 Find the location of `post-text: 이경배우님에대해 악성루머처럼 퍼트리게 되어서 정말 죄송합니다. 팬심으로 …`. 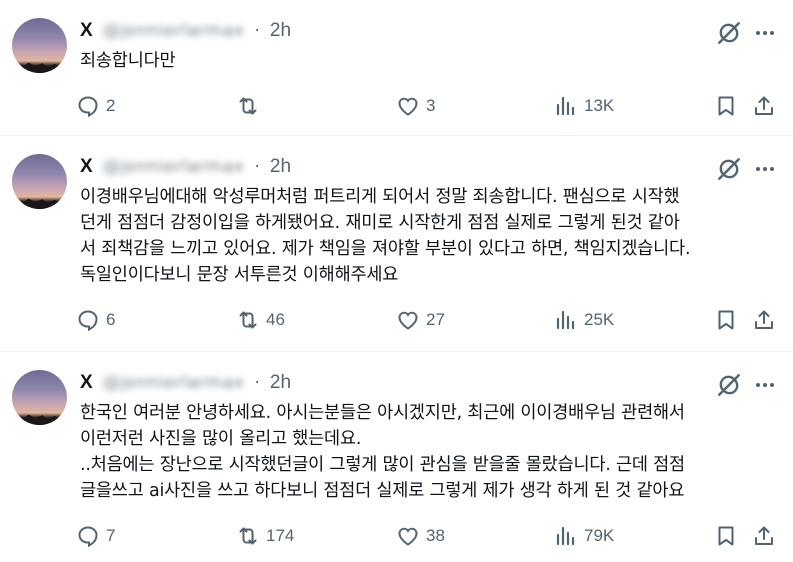

post-text: 이경배우님에대해 악성루머처럼 퍼트리게 되어서 정말 죄송합니다. 팬심으로 … is located at coordinates (385, 236).